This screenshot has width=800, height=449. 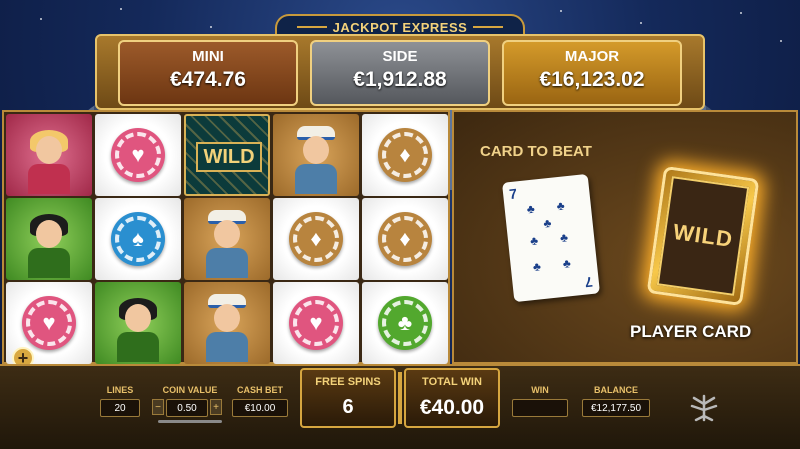 I want to click on free-spins-label: FREE SPINS, so click(x=348, y=382).